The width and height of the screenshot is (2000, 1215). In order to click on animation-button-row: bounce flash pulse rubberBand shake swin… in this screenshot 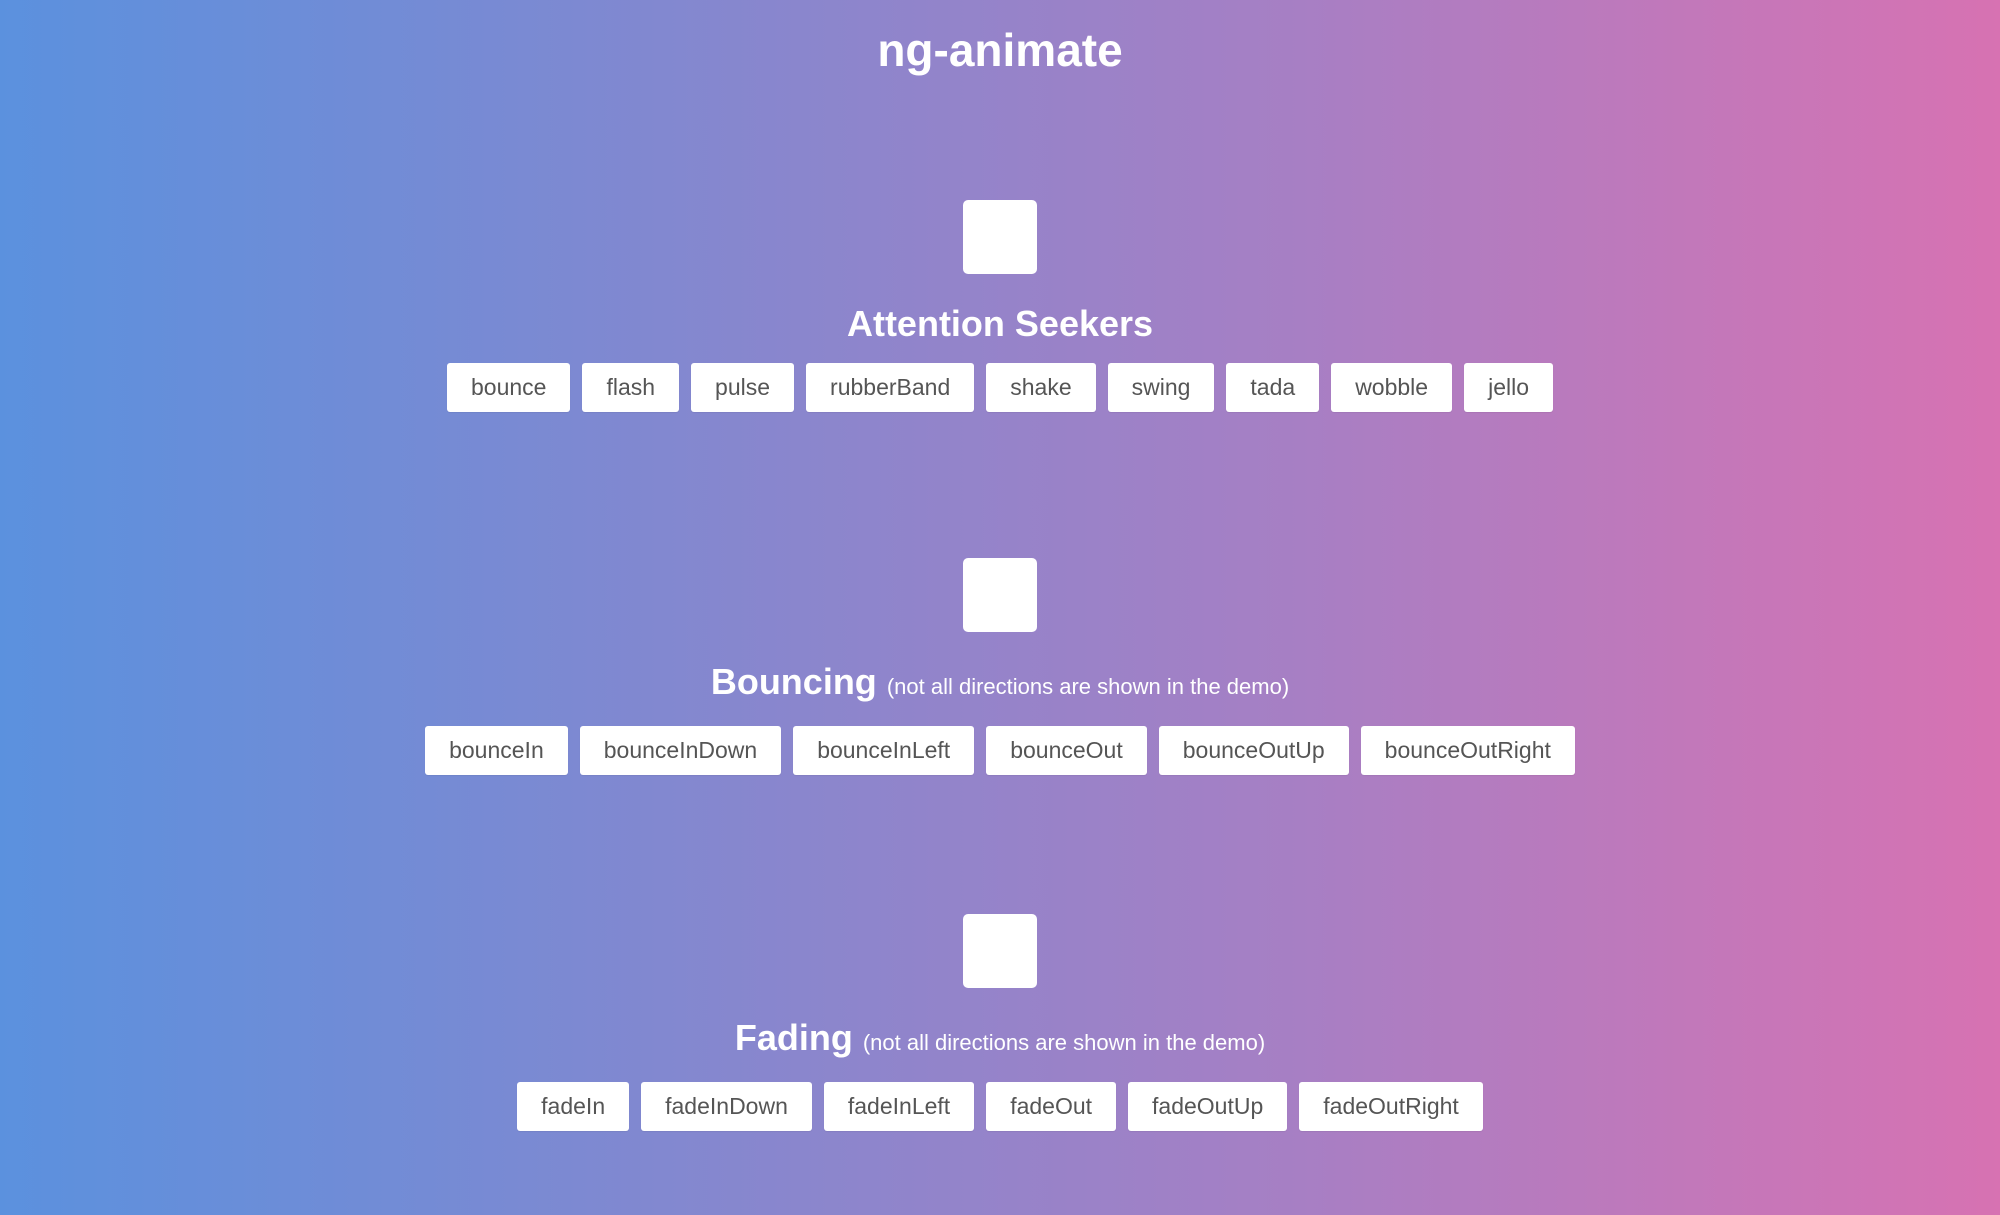, I will do `click(1000, 387)`.